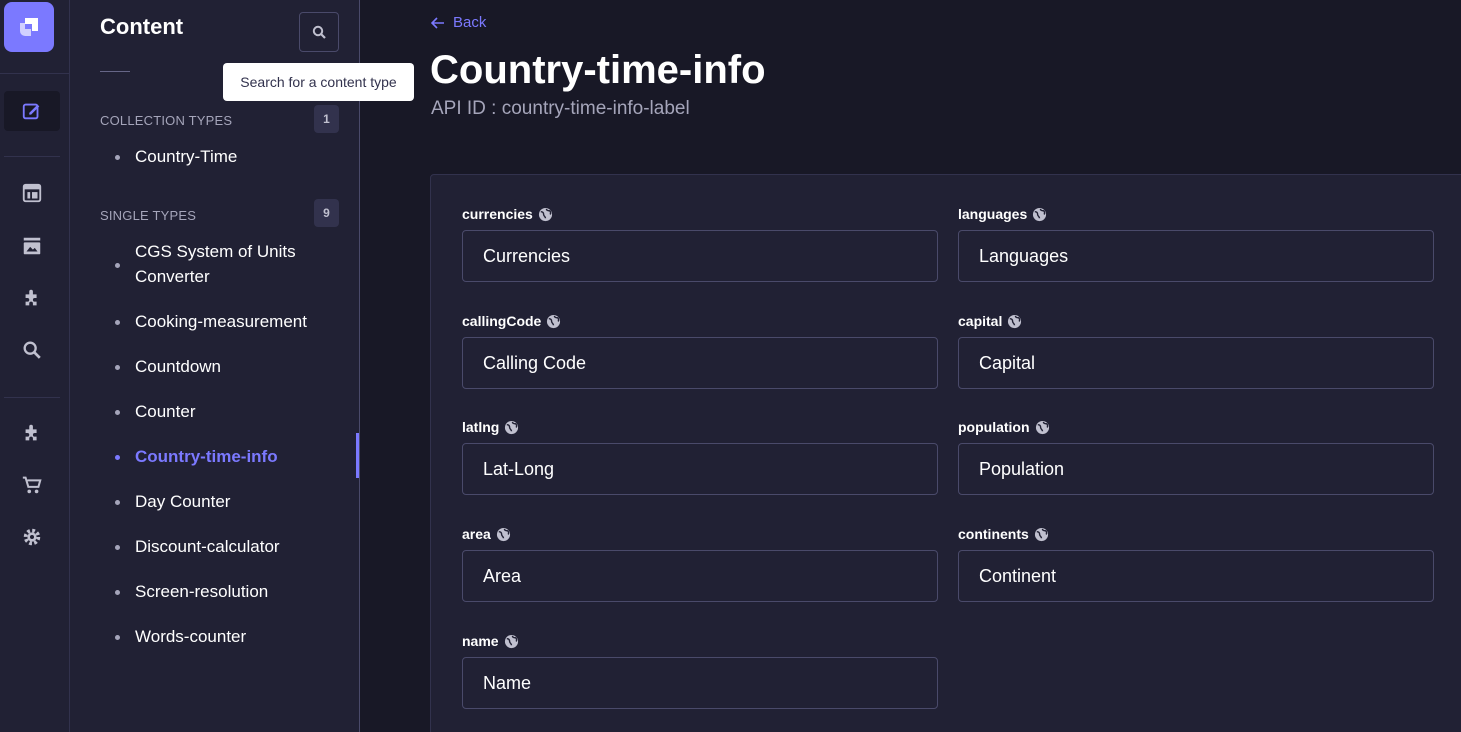  Describe the element at coordinates (230, 546) in the screenshot. I see `sidebar-item-discount-calculator: Discount-calculator` at that location.